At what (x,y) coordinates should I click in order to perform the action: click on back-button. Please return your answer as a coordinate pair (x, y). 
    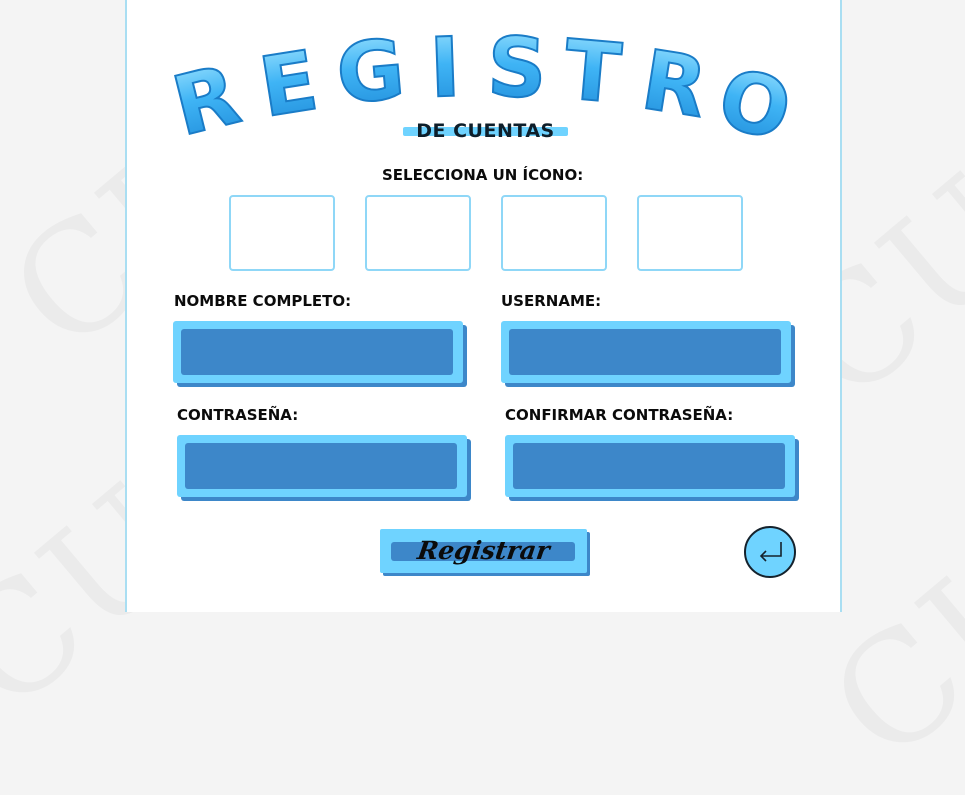
    Looking at the image, I should click on (770, 552).